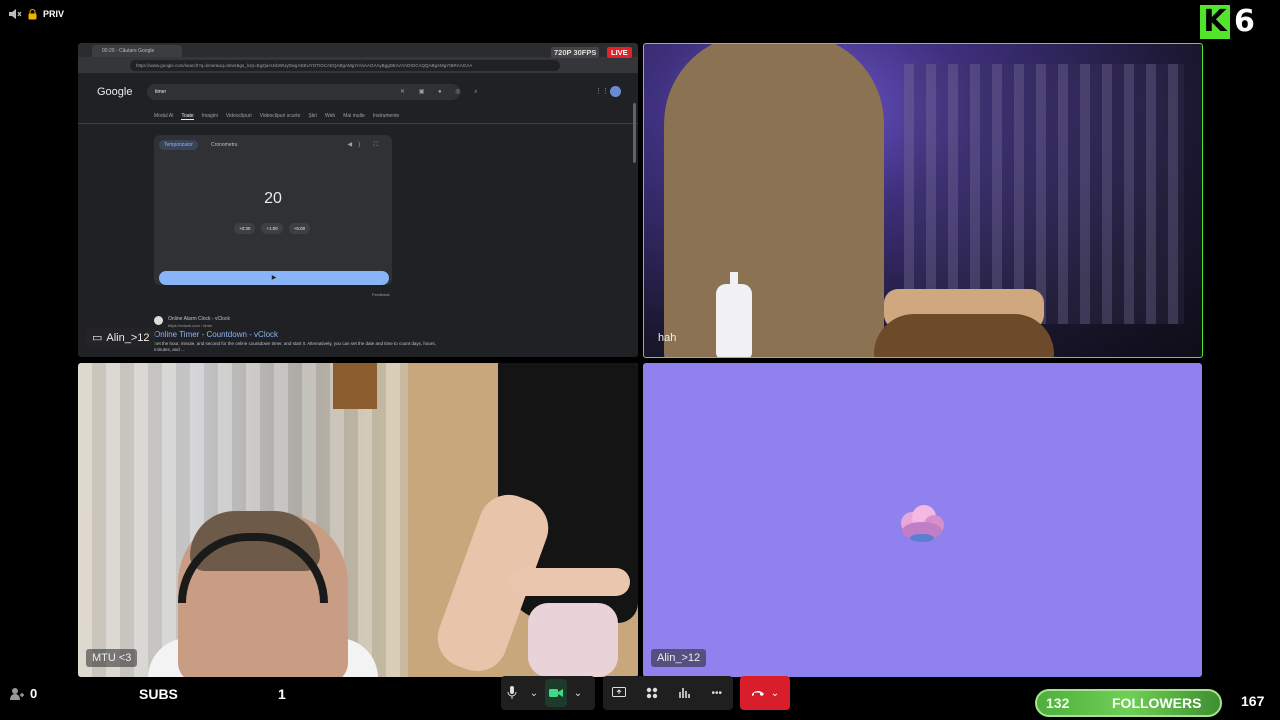 This screenshot has height=720, width=1280. I want to click on followers-goal: 167, so click(1253, 701).